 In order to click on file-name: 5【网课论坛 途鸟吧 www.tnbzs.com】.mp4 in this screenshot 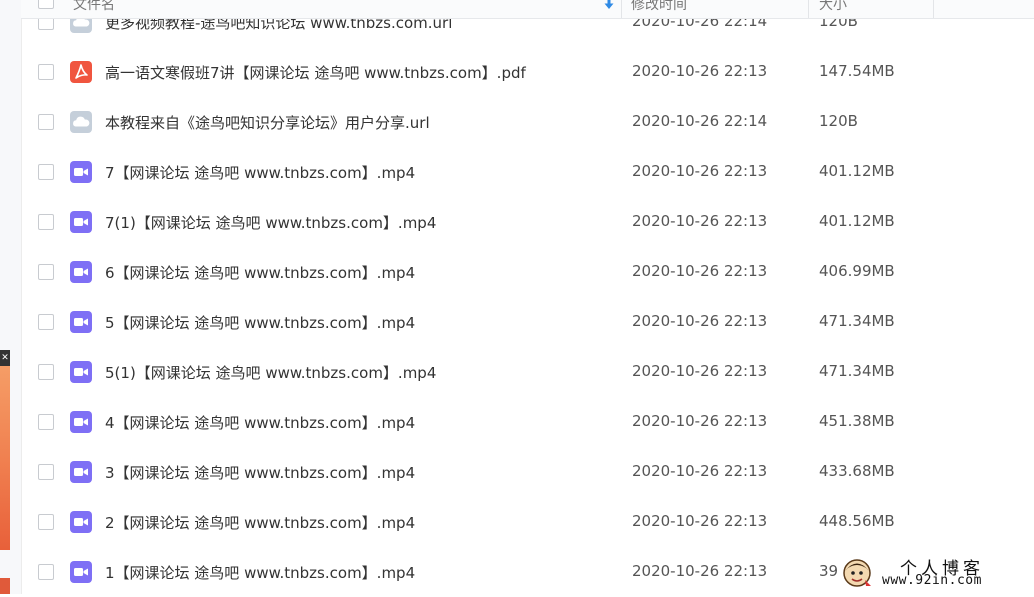, I will do `click(260, 322)`.